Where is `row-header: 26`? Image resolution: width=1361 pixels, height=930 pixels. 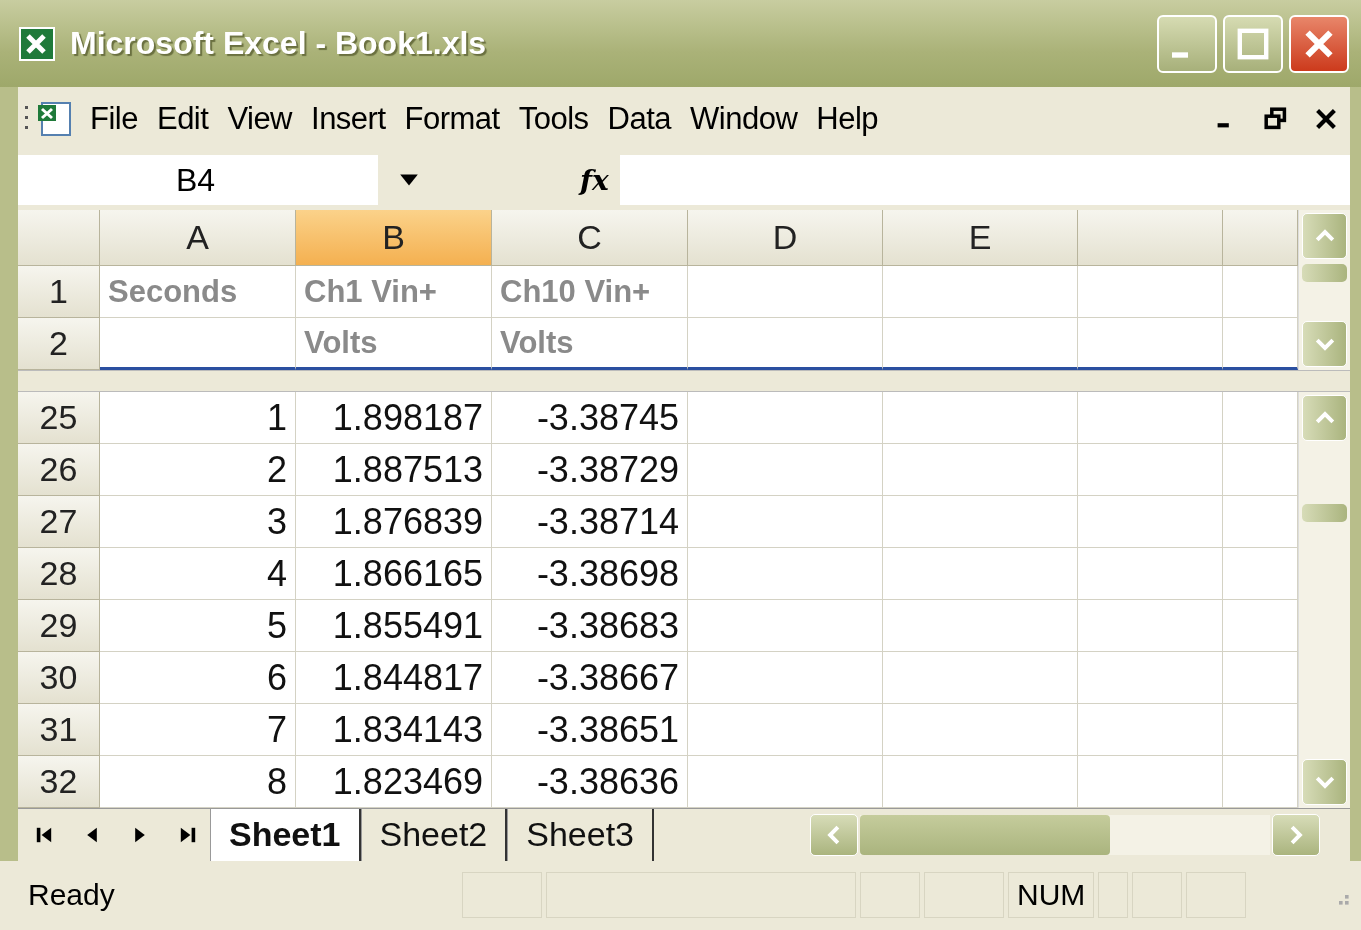
row-header: 26 is located at coordinates (59, 470).